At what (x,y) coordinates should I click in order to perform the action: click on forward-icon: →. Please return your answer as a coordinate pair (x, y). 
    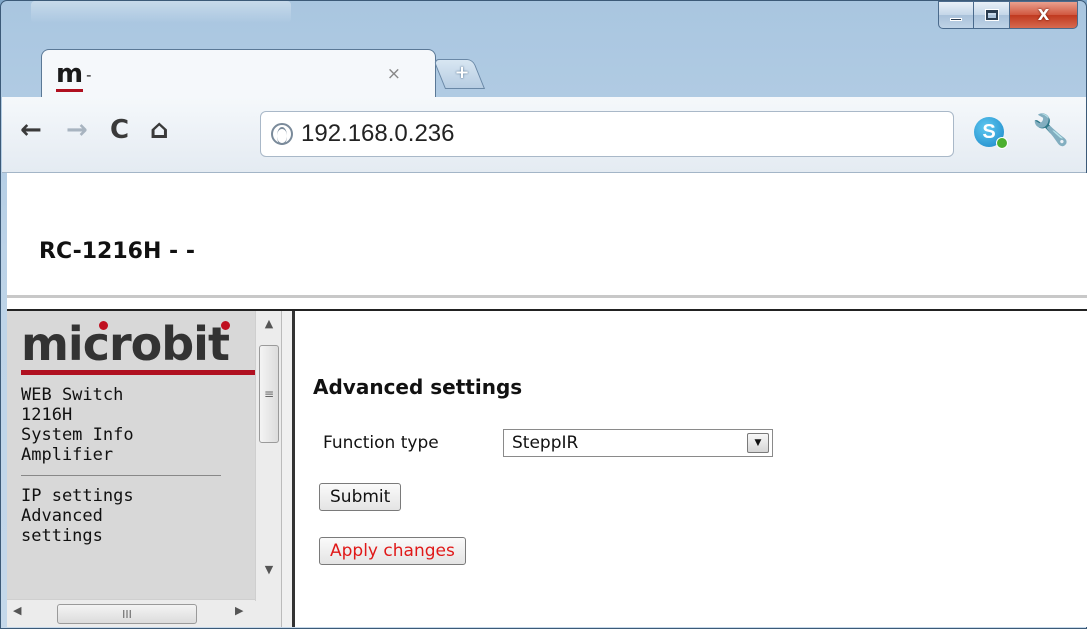
    Looking at the image, I should click on (77, 130).